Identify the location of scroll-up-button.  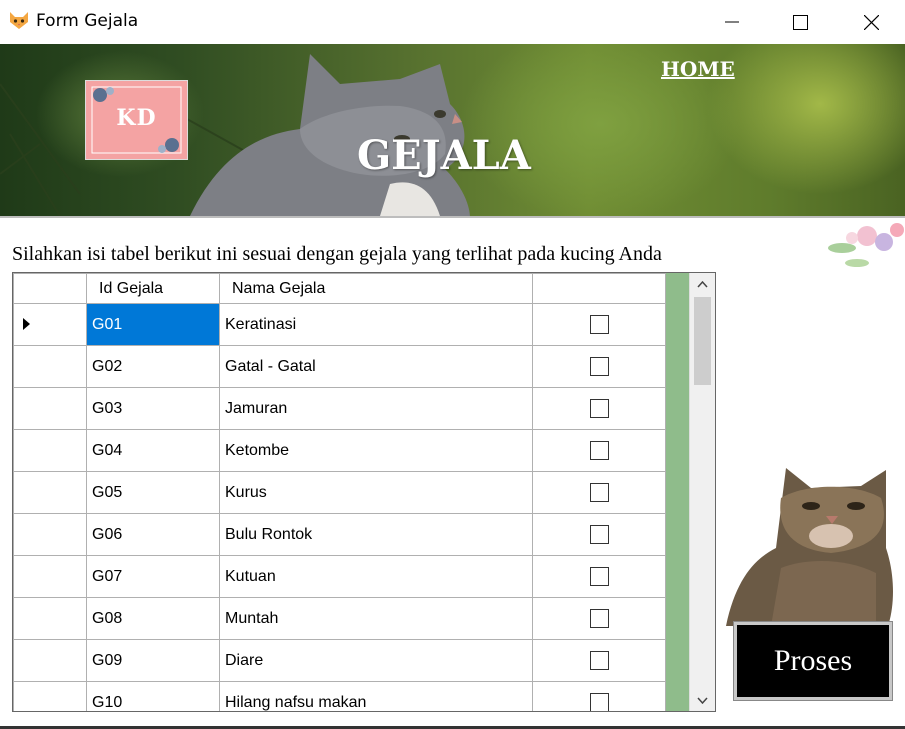
(702, 284).